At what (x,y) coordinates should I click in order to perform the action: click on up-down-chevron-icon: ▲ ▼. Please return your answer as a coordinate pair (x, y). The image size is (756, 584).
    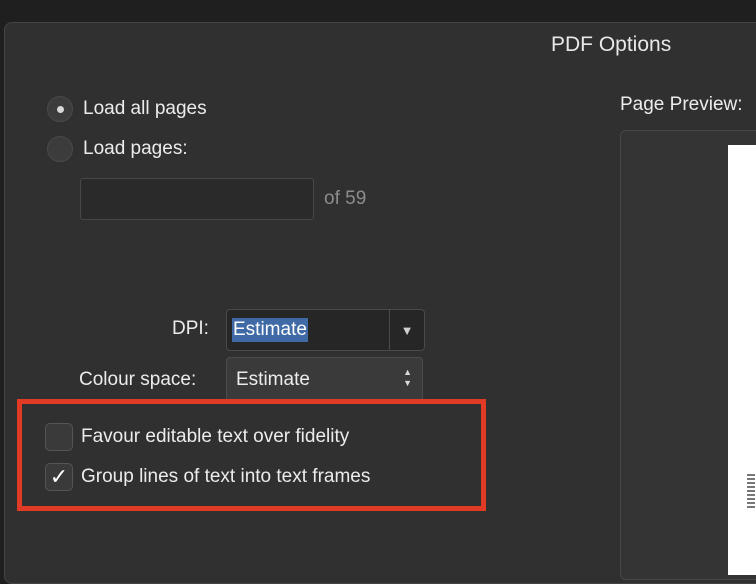
    Looking at the image, I should click on (407, 377).